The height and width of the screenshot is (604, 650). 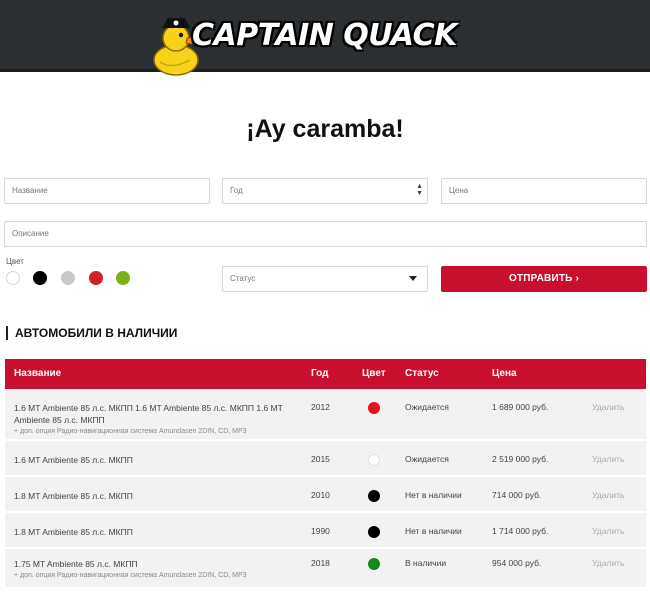 What do you see at coordinates (426, 563) in the screenshot?
I see `car-status: В наличии` at bounding box center [426, 563].